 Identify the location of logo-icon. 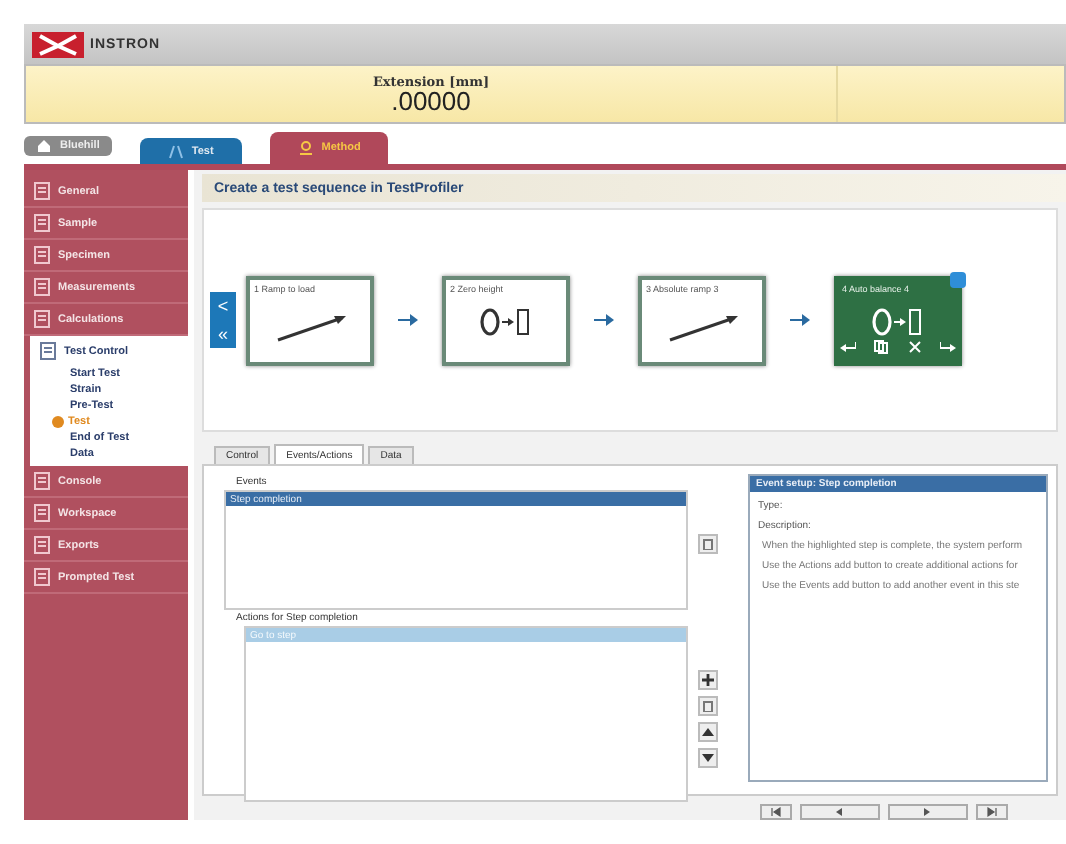
(58, 44).